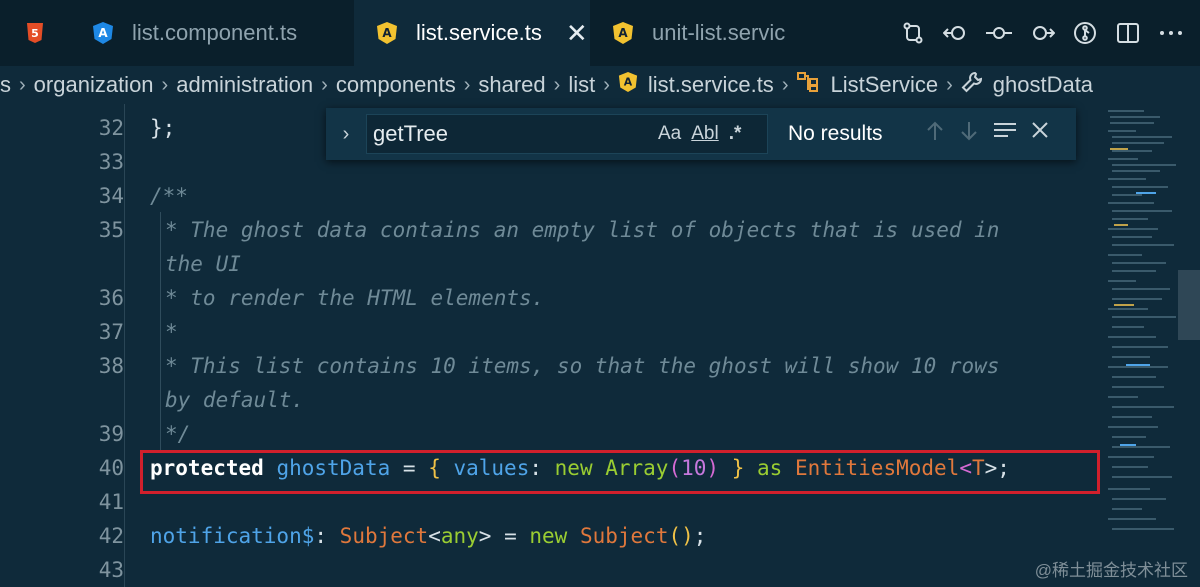  I want to click on match-whole-word-icon: Abl, so click(704, 134).